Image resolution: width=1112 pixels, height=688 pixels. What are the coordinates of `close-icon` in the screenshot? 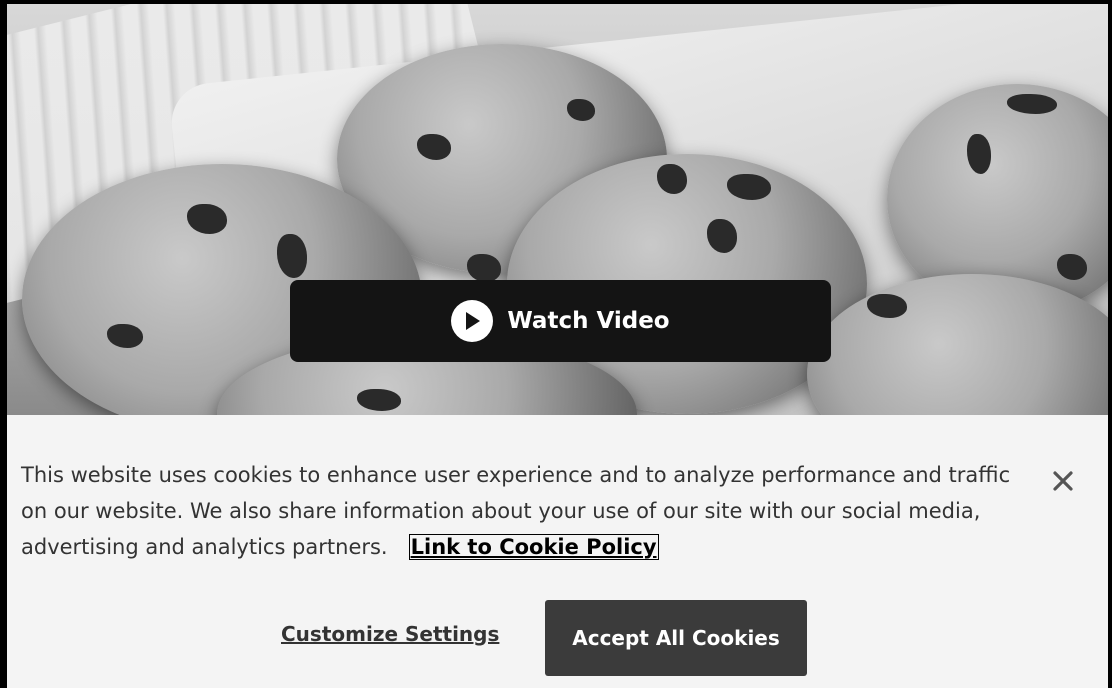 It's located at (1063, 481).